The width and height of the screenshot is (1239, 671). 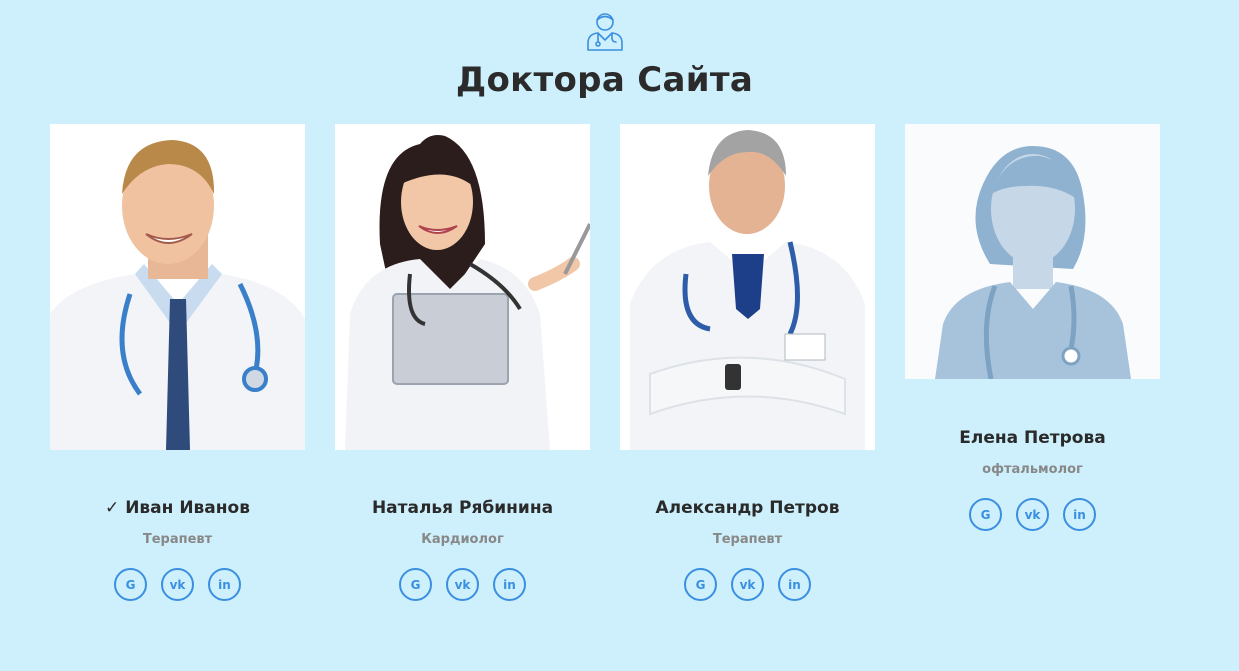 I want to click on doctor-icon, so click(x=605, y=32).